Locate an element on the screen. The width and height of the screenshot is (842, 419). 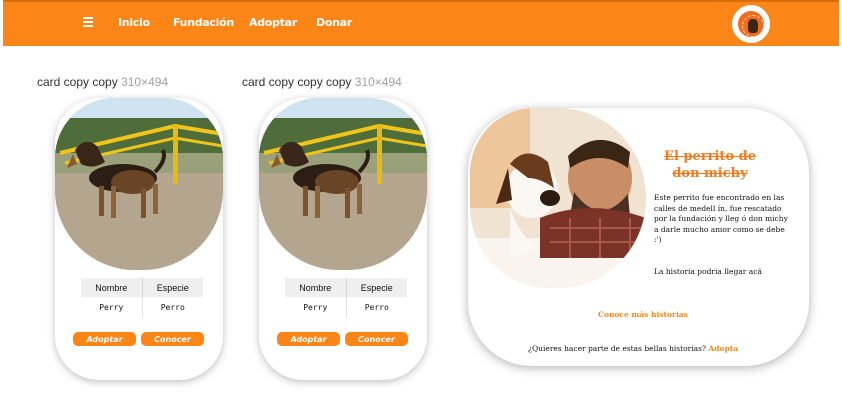
artboard-label: card copy copy 310×494 is located at coordinates (102, 82).